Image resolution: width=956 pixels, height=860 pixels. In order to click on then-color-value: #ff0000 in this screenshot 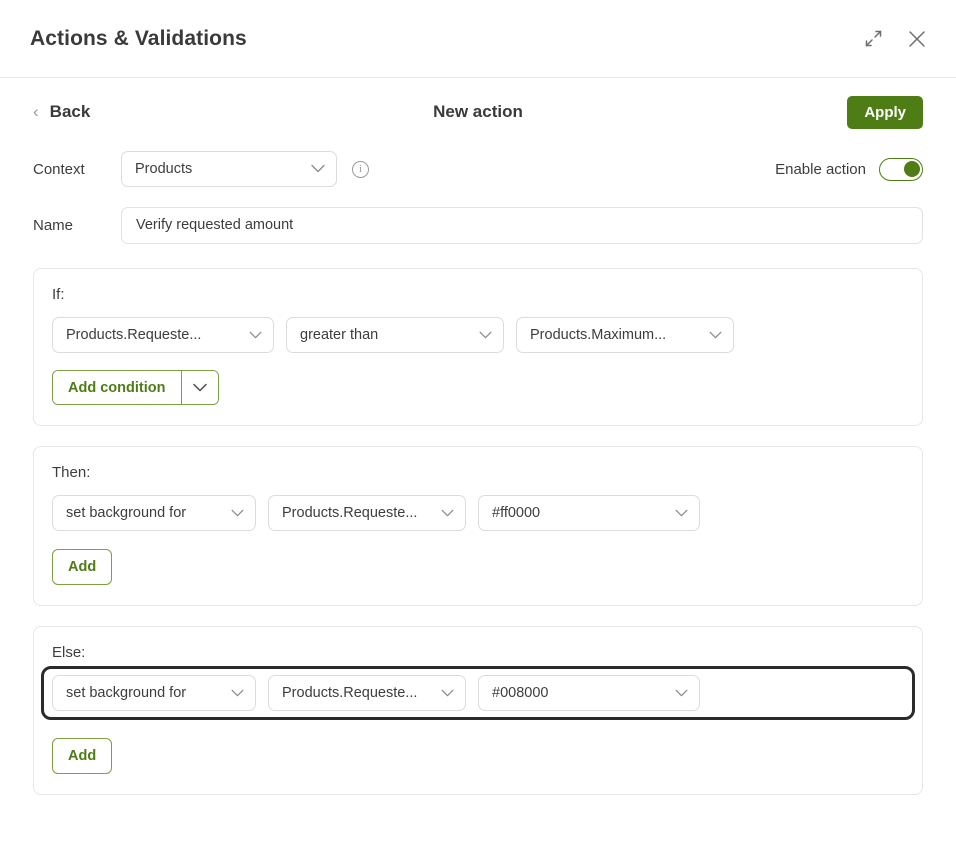, I will do `click(516, 513)`.